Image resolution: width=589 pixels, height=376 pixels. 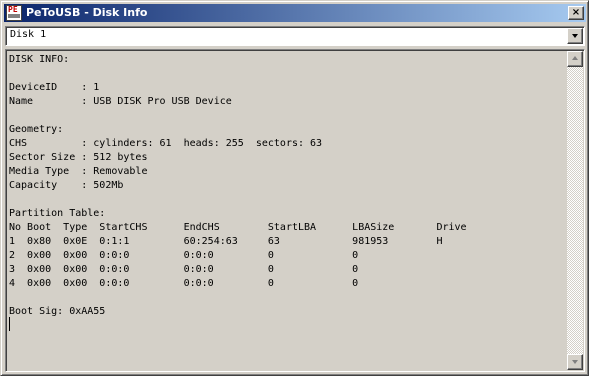 I want to click on petousb-app-icon: PE, so click(x=14, y=13).